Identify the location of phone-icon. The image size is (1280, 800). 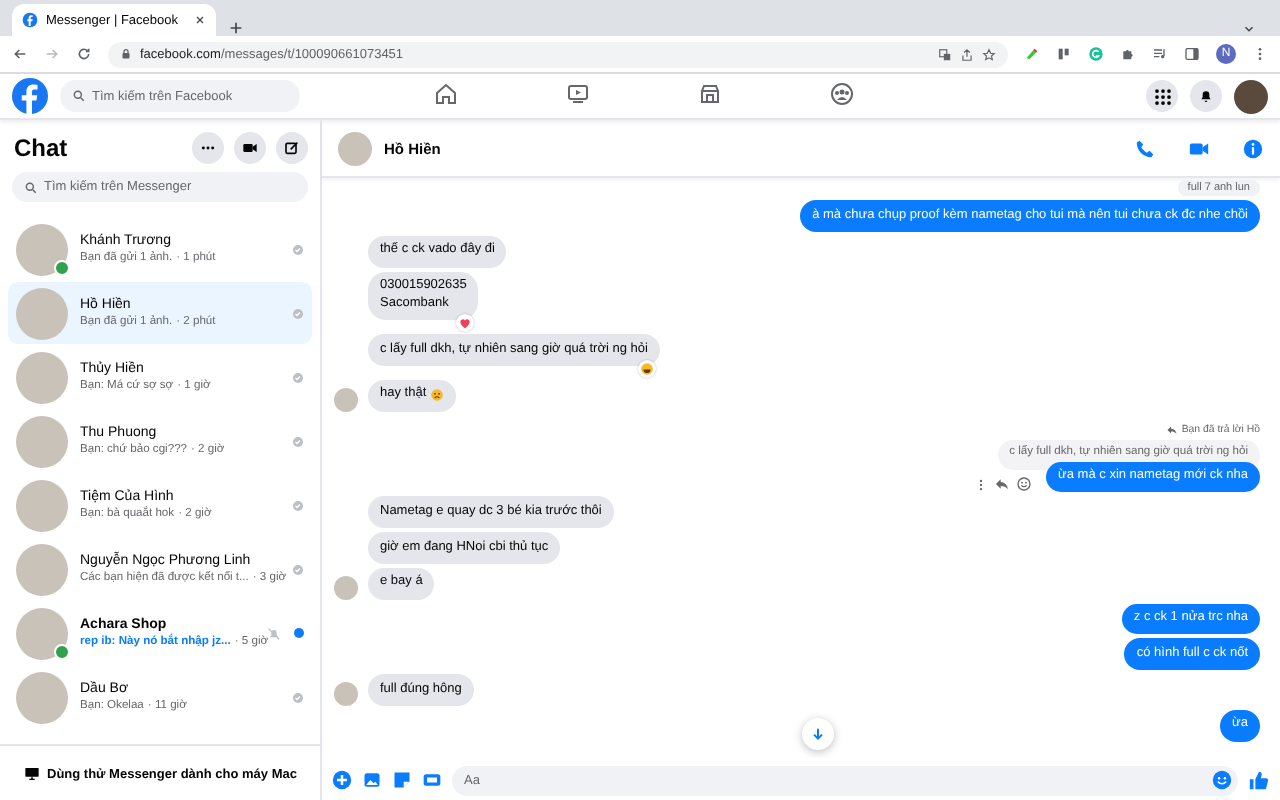
(1145, 148).